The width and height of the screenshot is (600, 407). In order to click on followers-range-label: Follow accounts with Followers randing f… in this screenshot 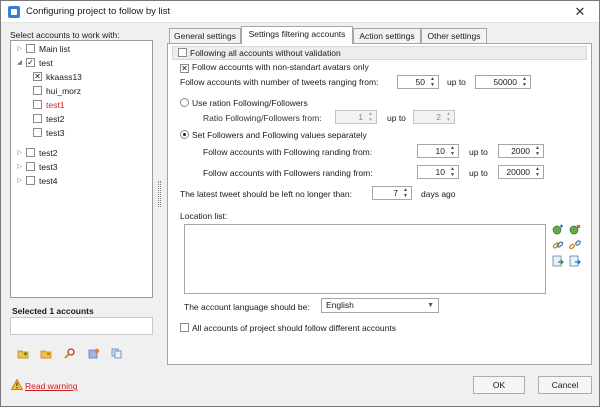, I will do `click(288, 173)`.